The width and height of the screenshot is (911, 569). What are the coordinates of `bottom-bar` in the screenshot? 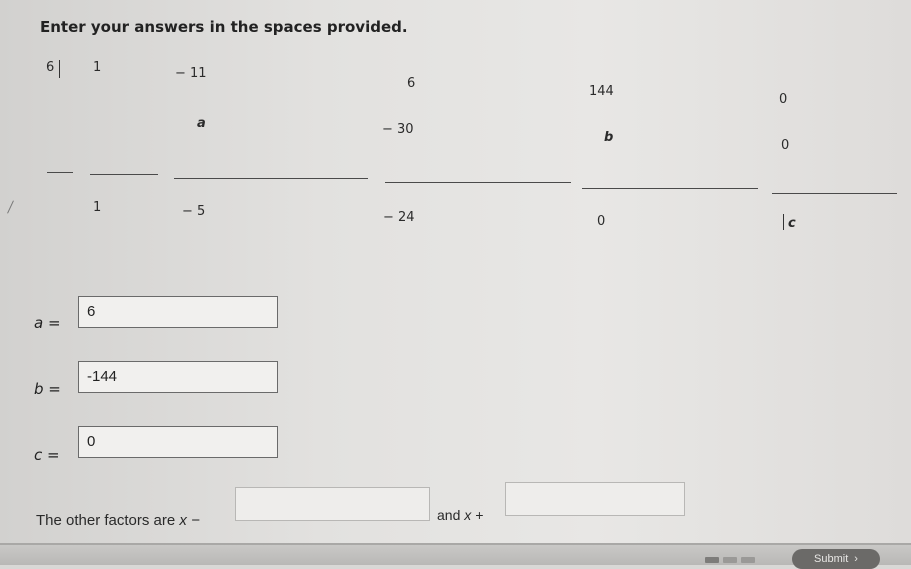 It's located at (455, 555).